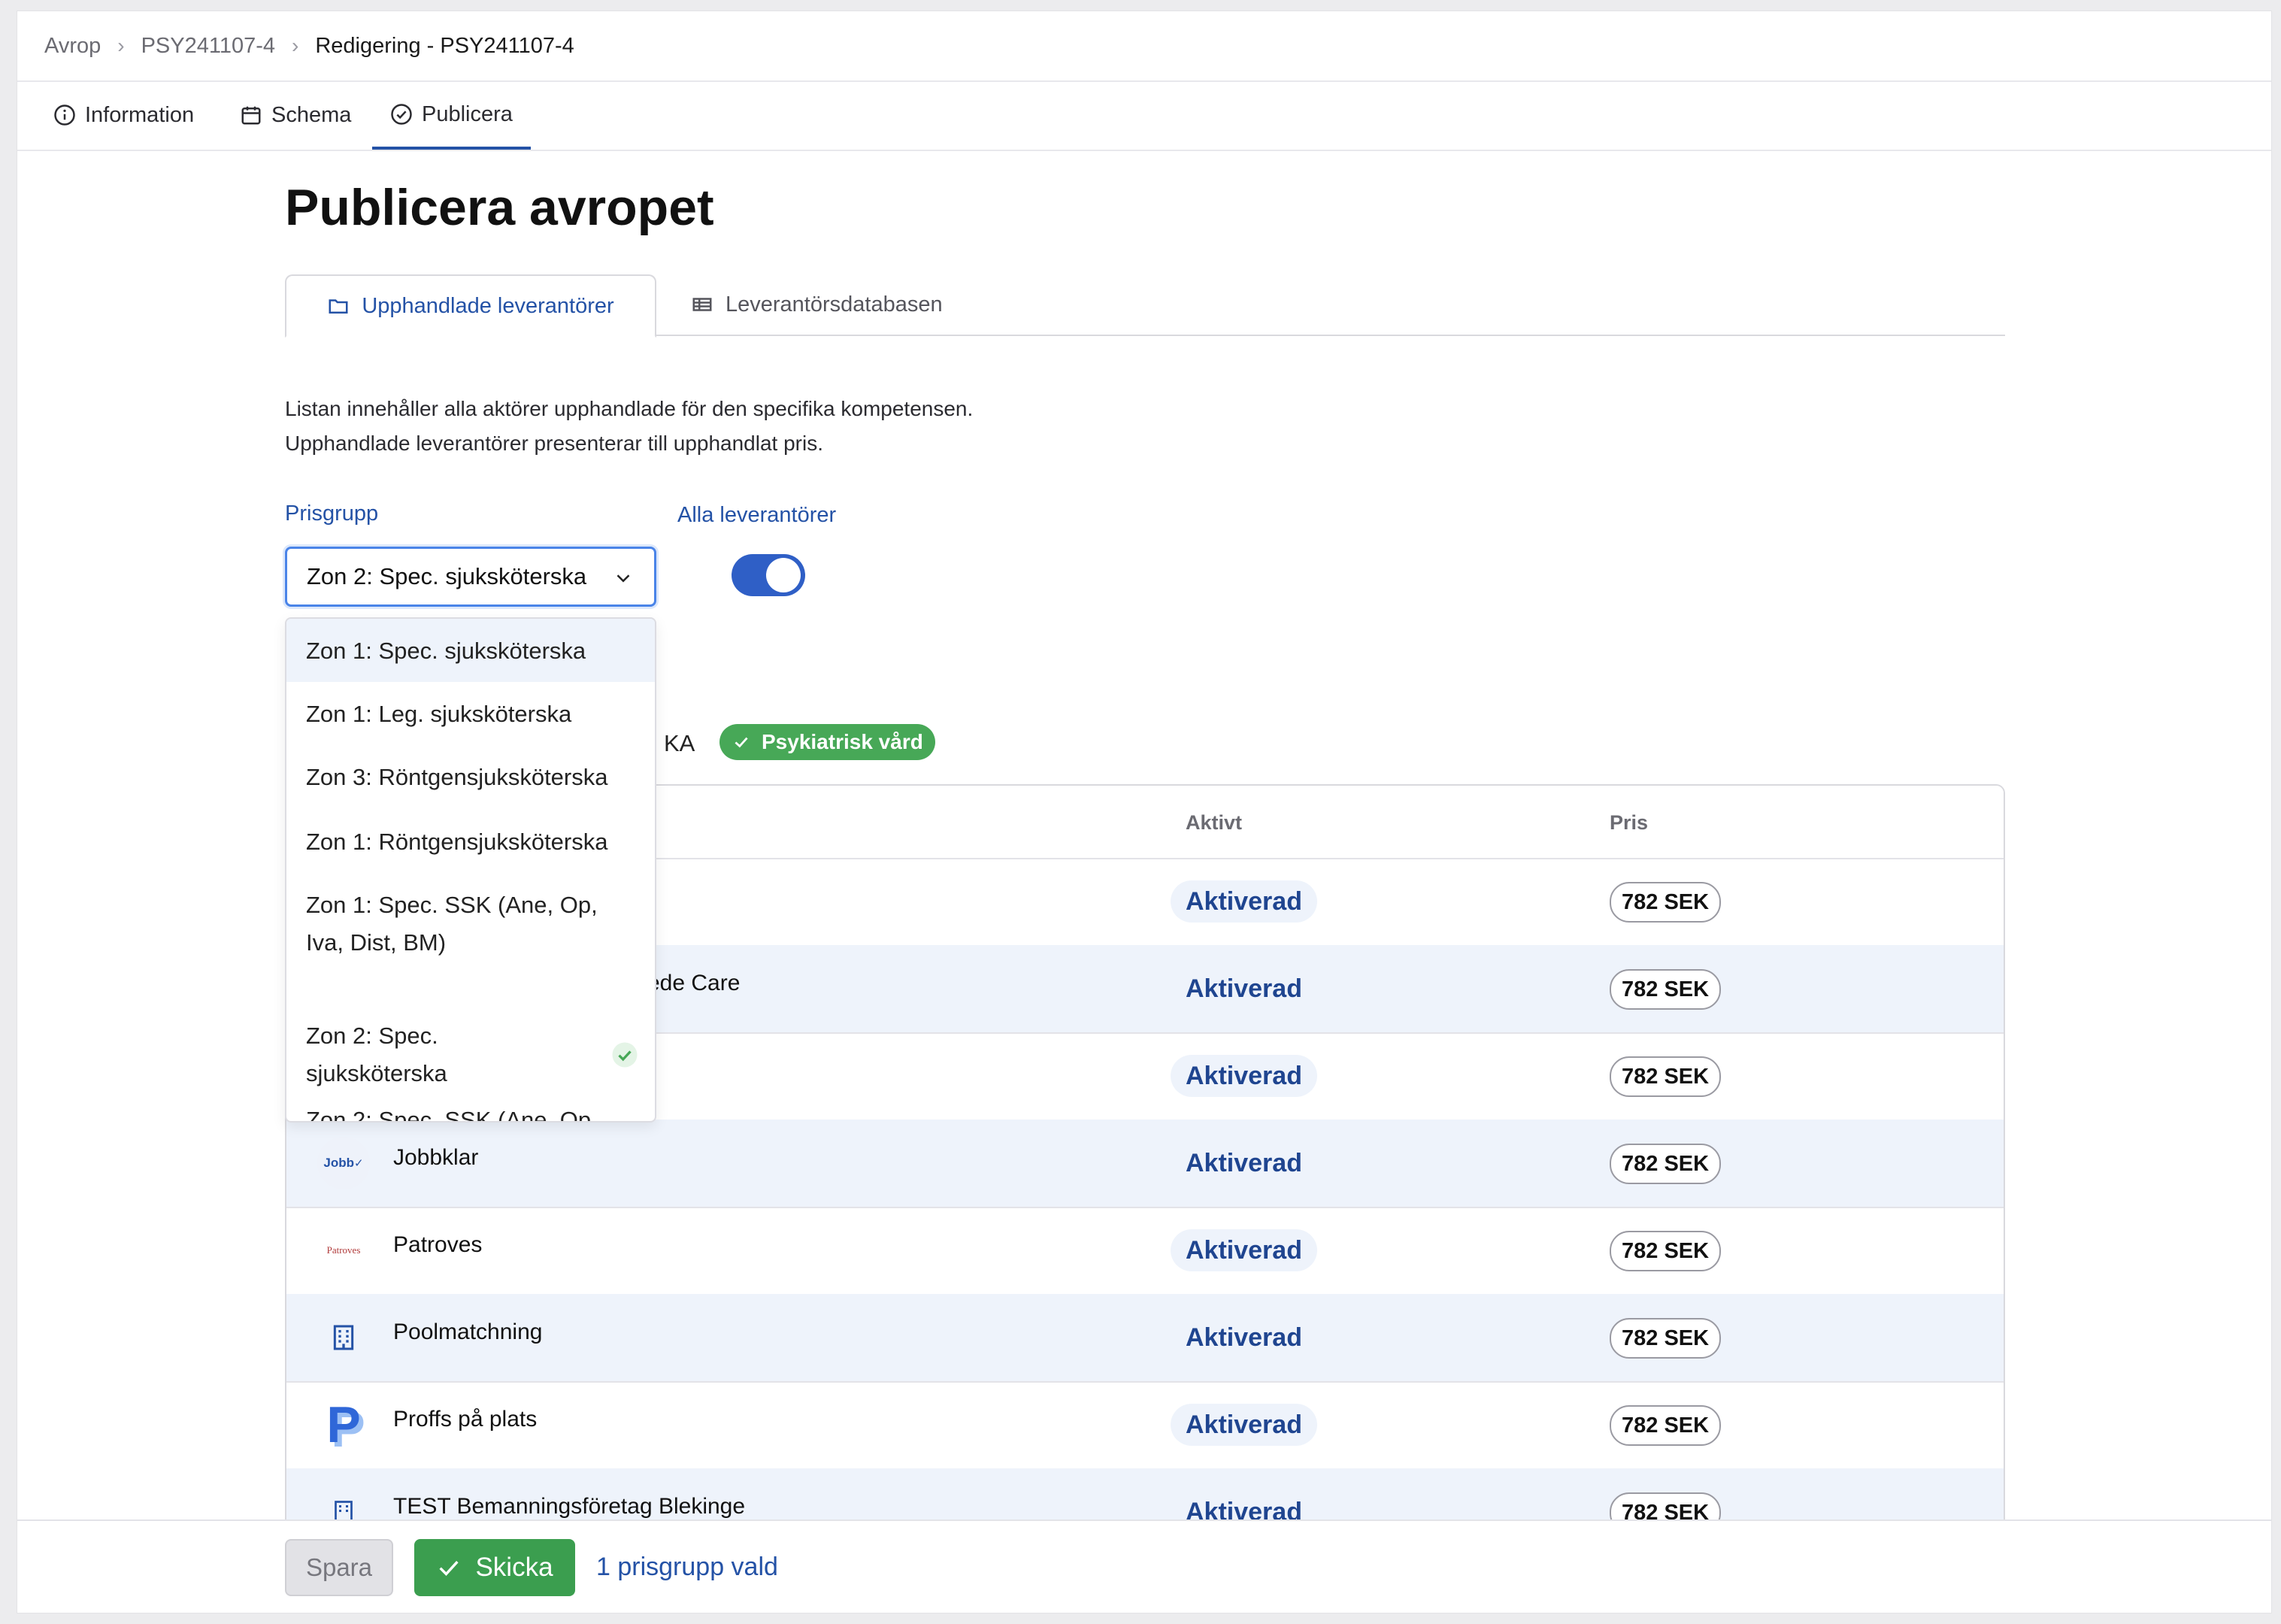 The height and width of the screenshot is (1624, 2281). Describe the element at coordinates (1145, 1251) in the screenshot. I see `table-row: Patroves Patroves Aktiverad 782 SEK` at that location.